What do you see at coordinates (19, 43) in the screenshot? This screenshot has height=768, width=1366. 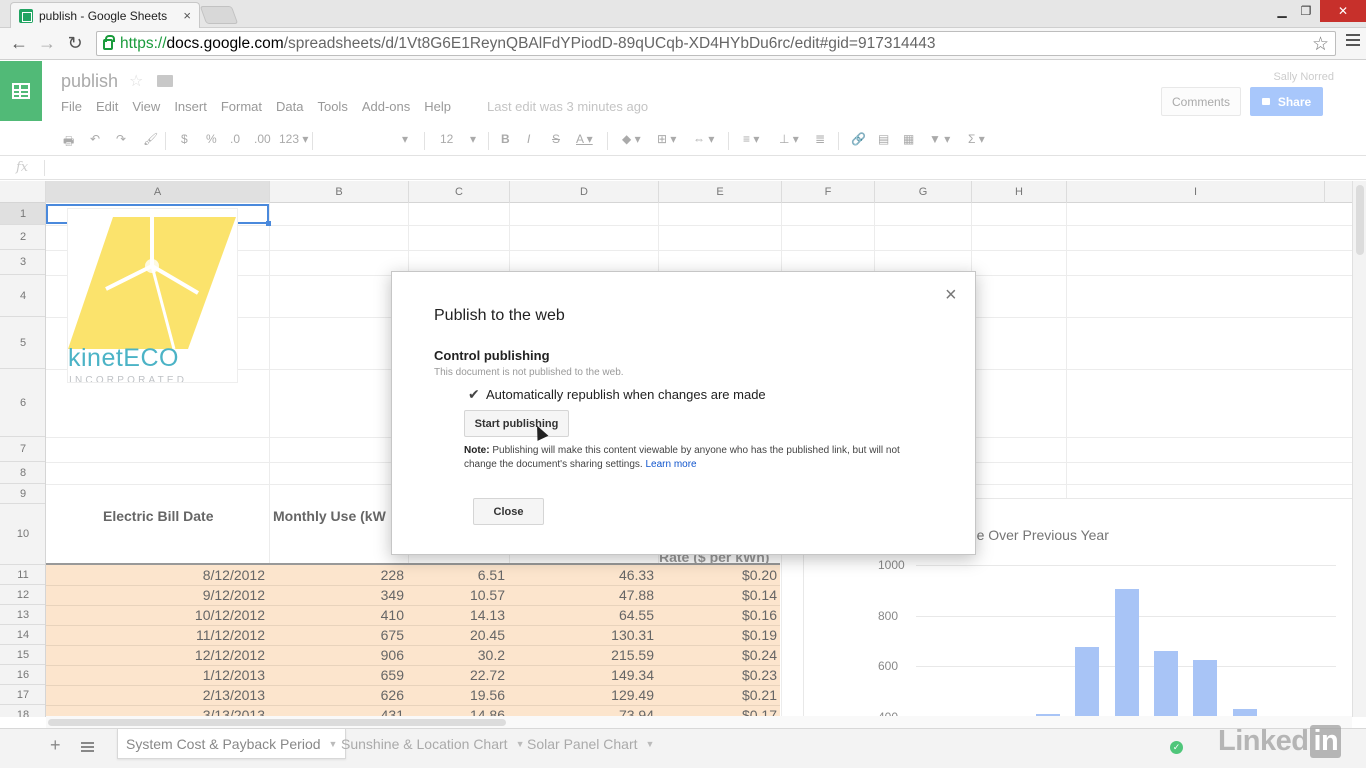 I see `back-arrow-icon: ←` at bounding box center [19, 43].